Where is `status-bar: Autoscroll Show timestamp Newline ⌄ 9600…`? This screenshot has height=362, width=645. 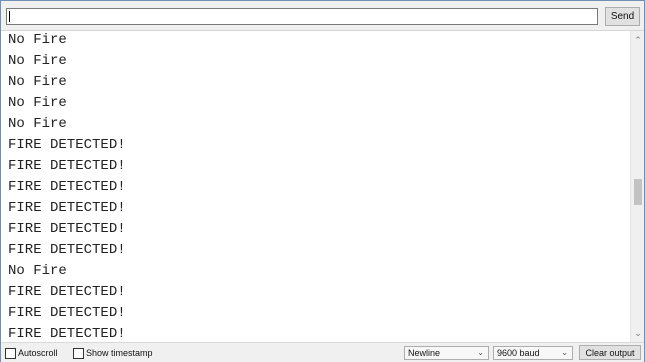
status-bar: Autoscroll Show timestamp Newline ⌄ 9600… is located at coordinates (322, 352).